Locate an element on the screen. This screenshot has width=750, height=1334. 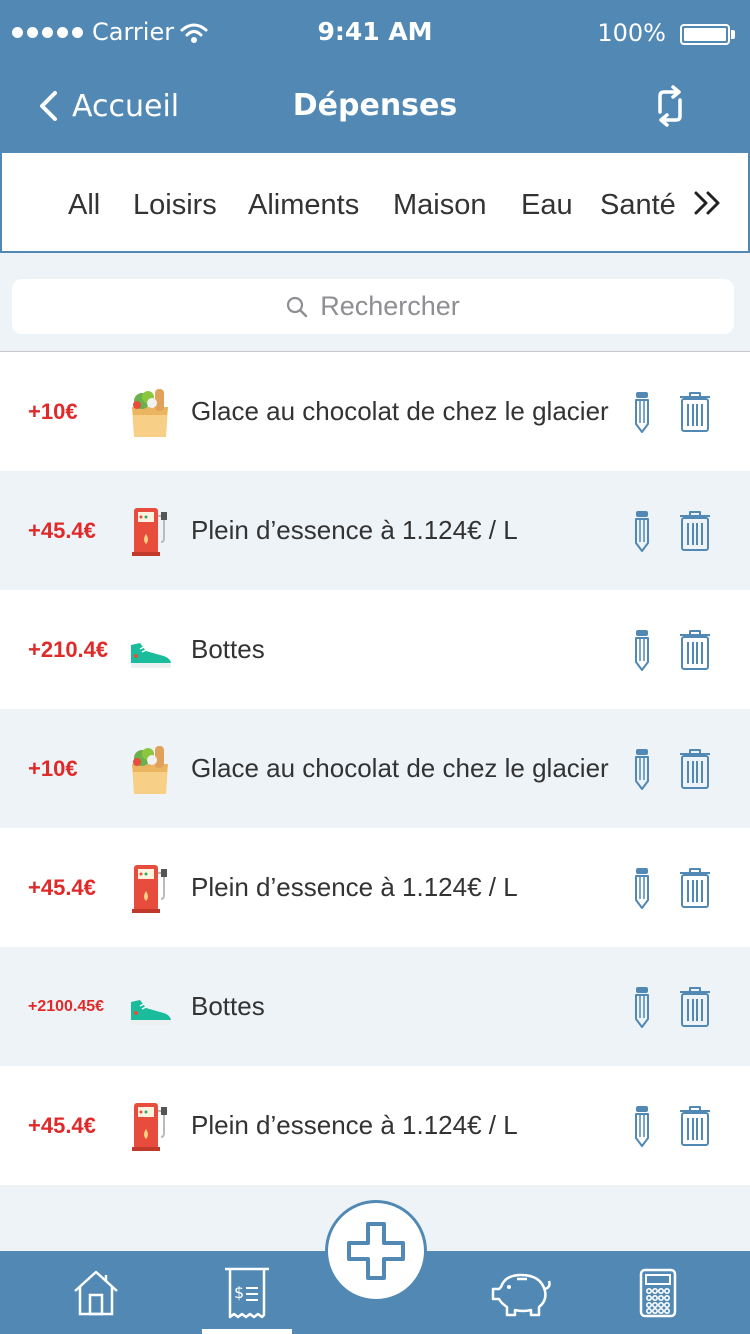
back-button: Accueil is located at coordinates (108, 106).